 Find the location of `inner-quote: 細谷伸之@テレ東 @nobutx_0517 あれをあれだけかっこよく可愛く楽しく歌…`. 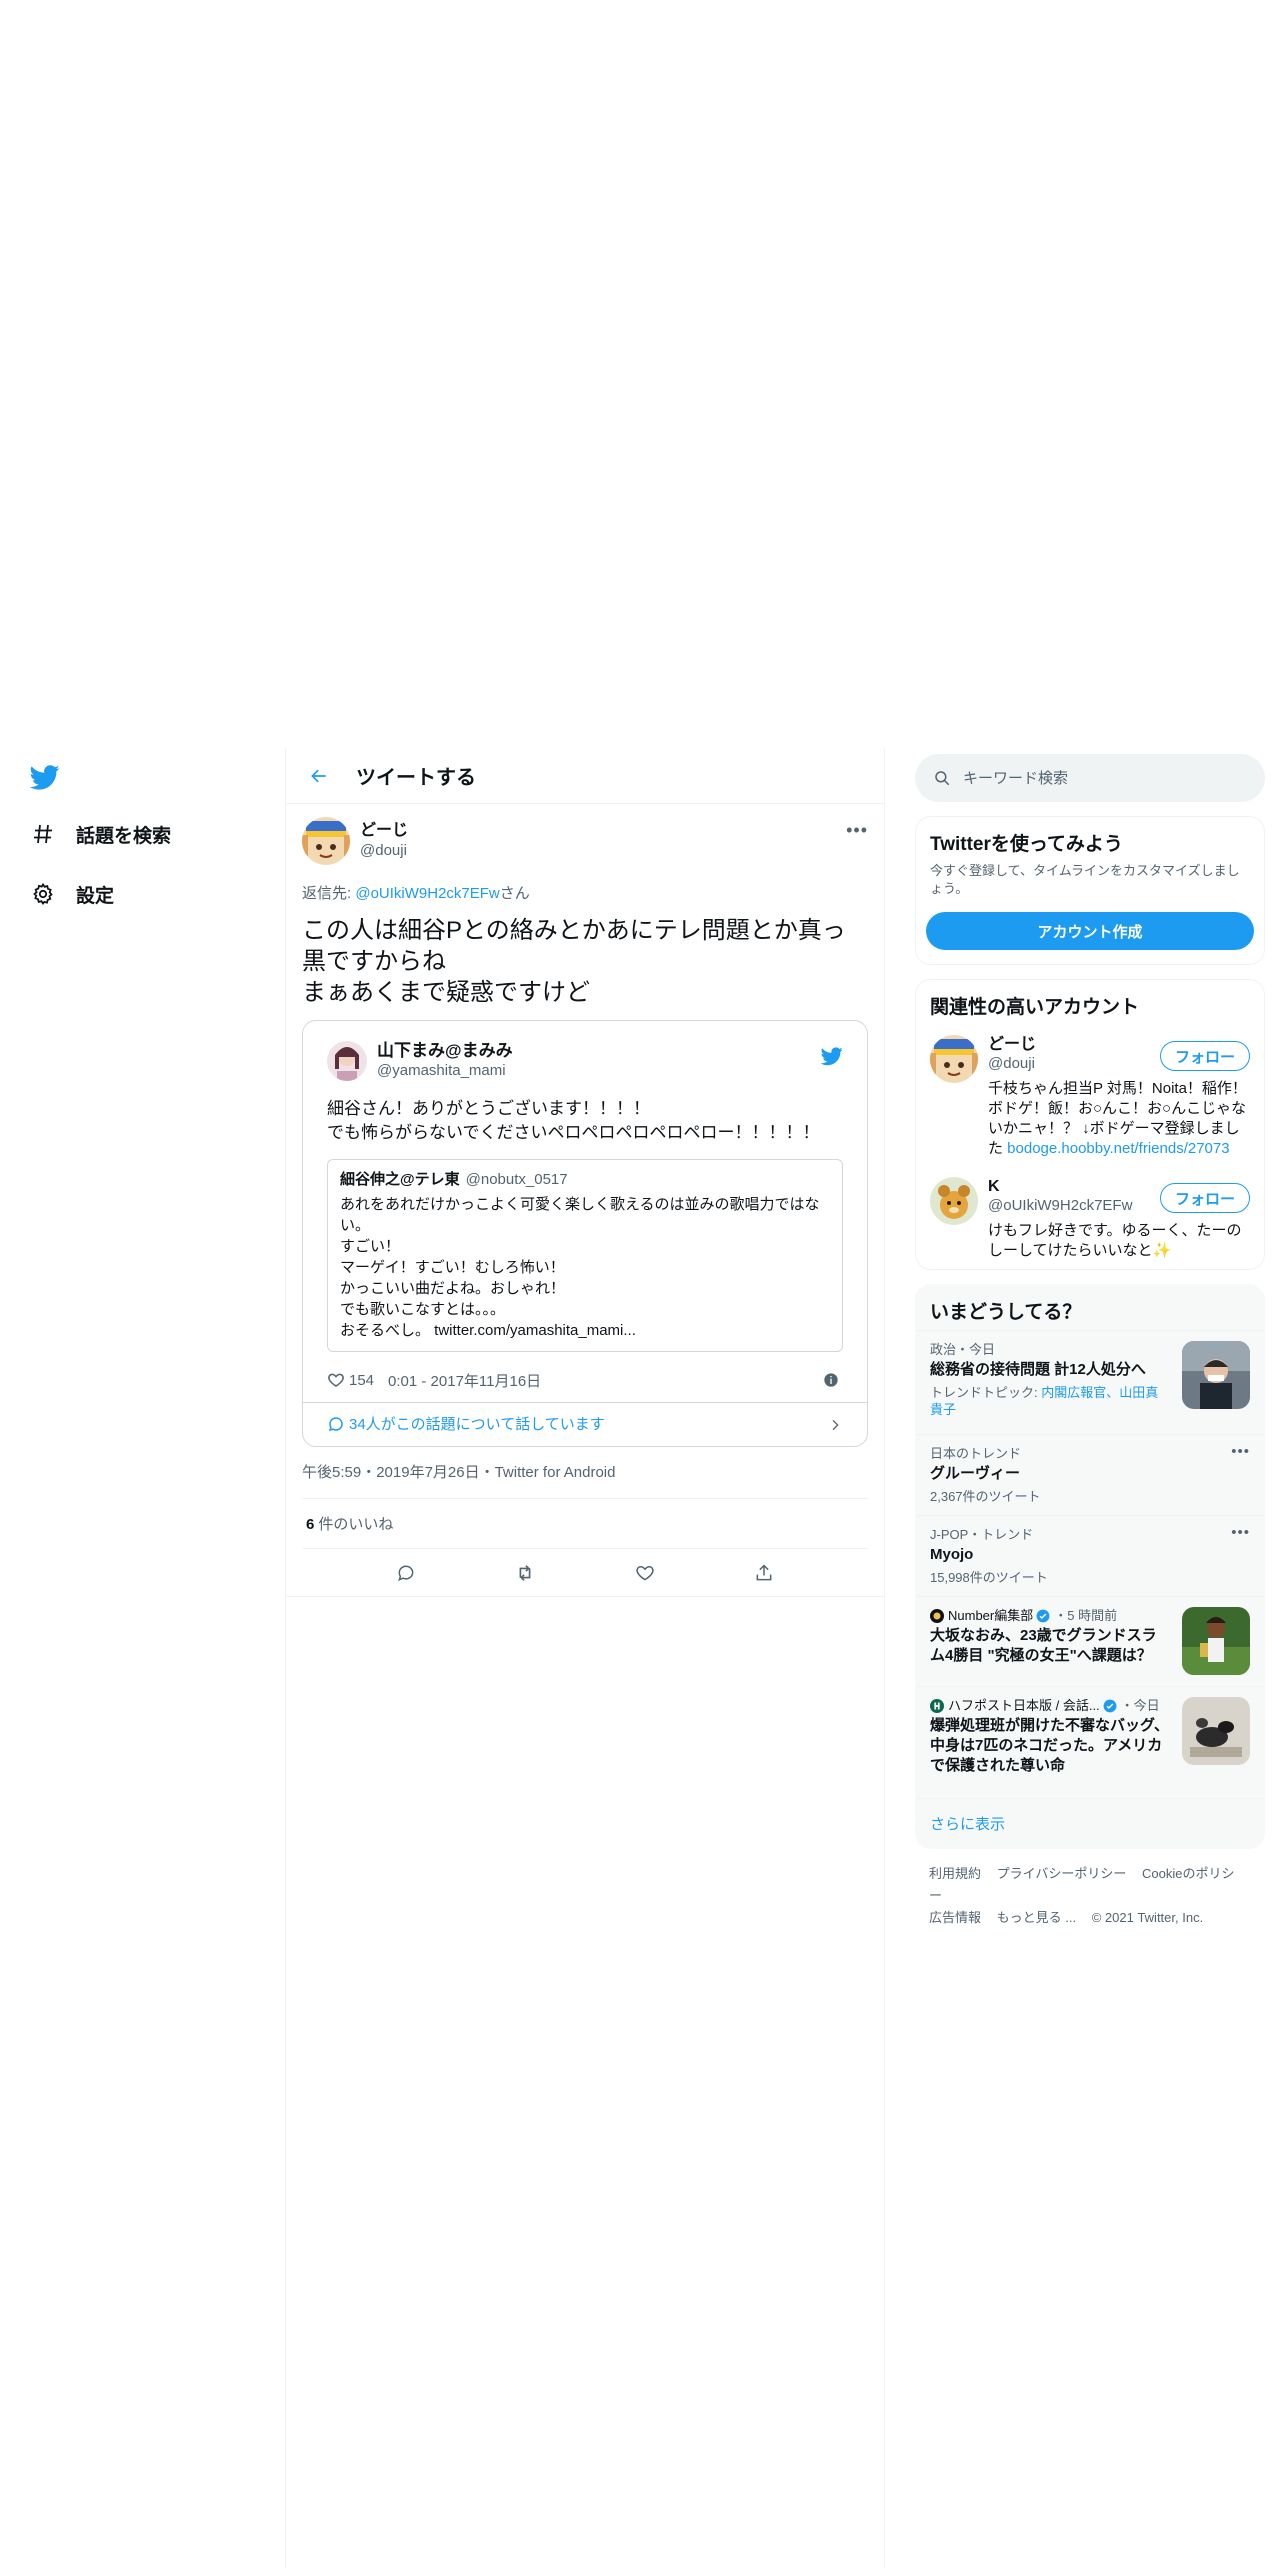

inner-quote: 細谷伸之@テレ東 @nobutx_0517 あれをあれだけかっこよく可愛く楽しく歌… is located at coordinates (585, 1255).